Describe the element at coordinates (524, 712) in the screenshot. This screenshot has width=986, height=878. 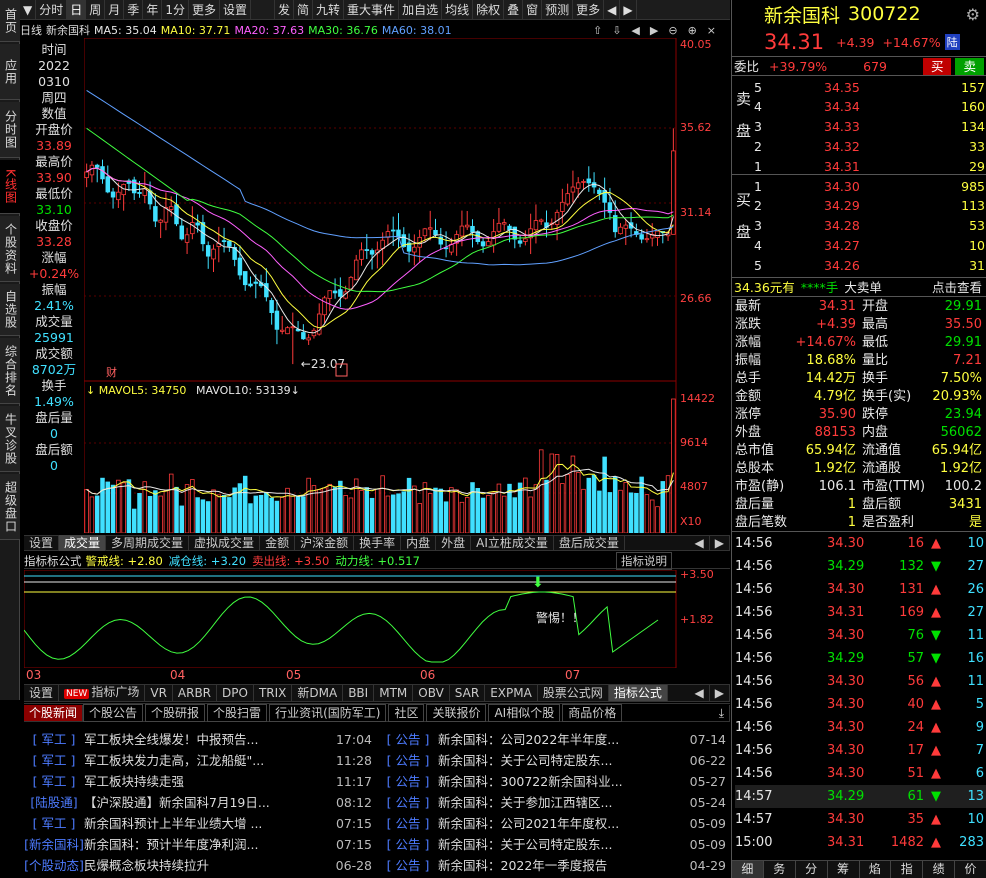
I see `news-tab-7: AI相似个股` at that location.